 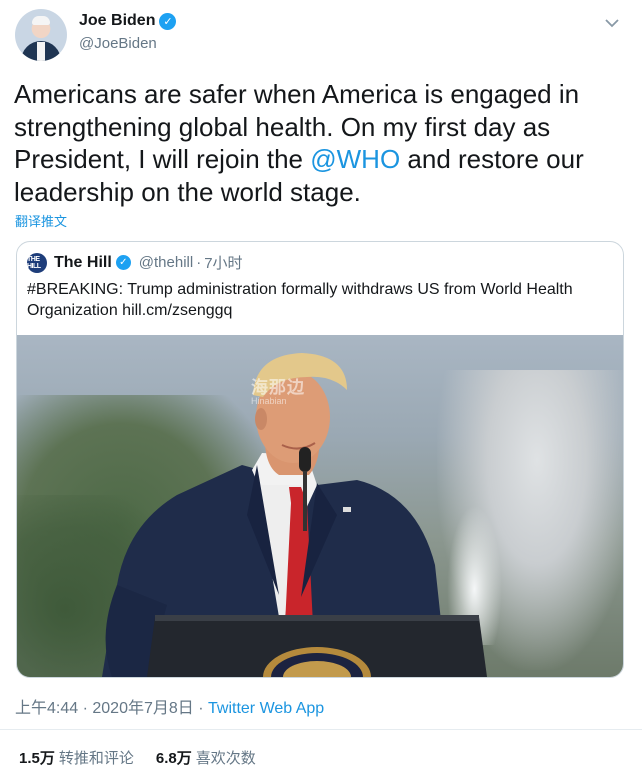 I want to click on tweet-time: 上午4:44, so click(x=46, y=708).